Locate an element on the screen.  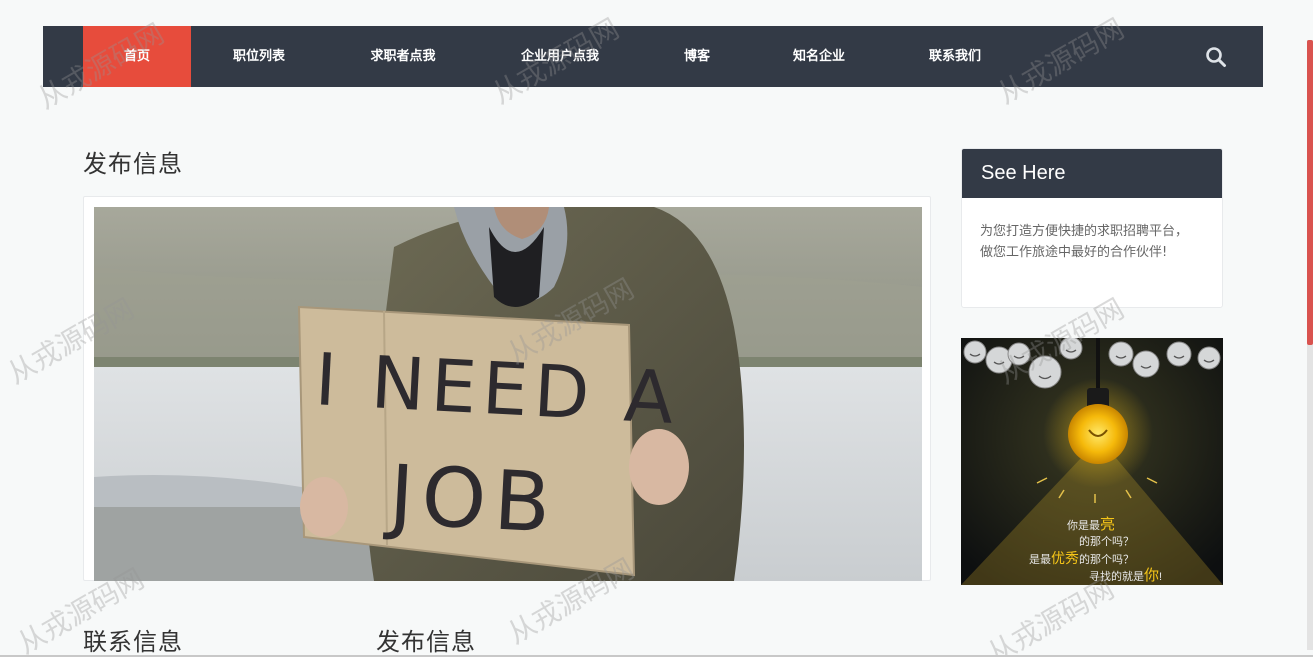
ad-text-1b: 亮 is located at coordinates (1107, 524).